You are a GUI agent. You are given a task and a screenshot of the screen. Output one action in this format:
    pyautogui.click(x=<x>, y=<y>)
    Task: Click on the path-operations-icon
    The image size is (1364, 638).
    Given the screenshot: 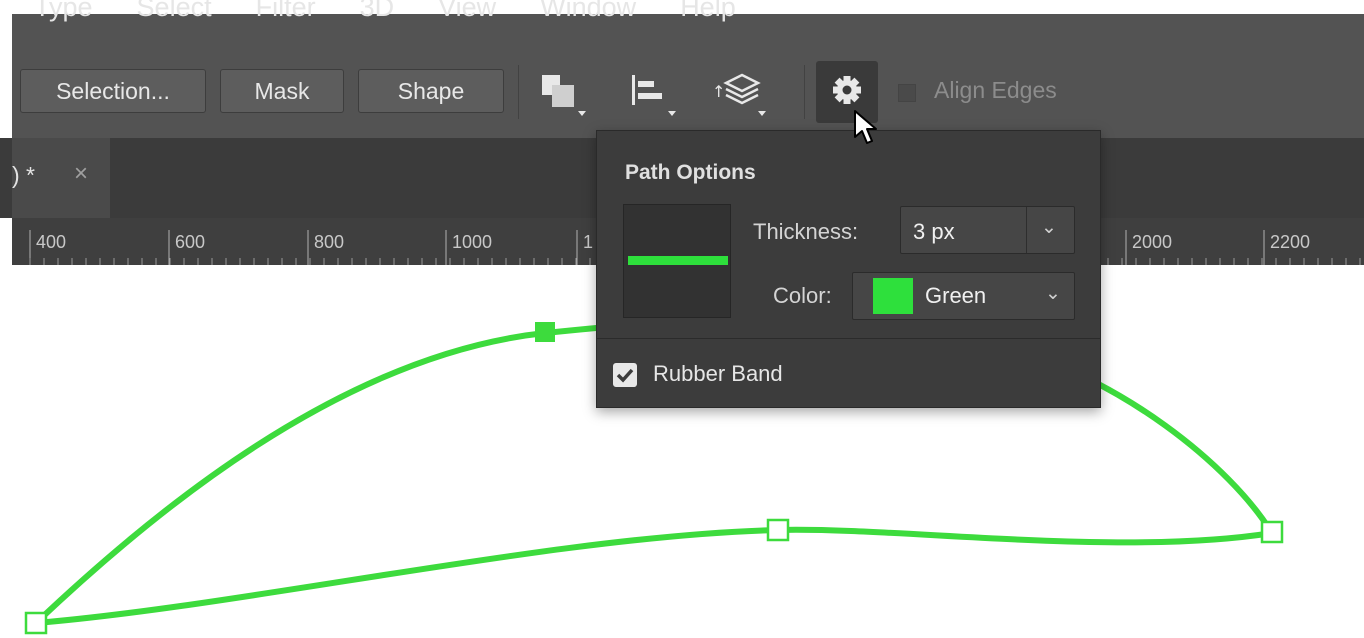 What is the action you would take?
    pyautogui.click(x=565, y=94)
    